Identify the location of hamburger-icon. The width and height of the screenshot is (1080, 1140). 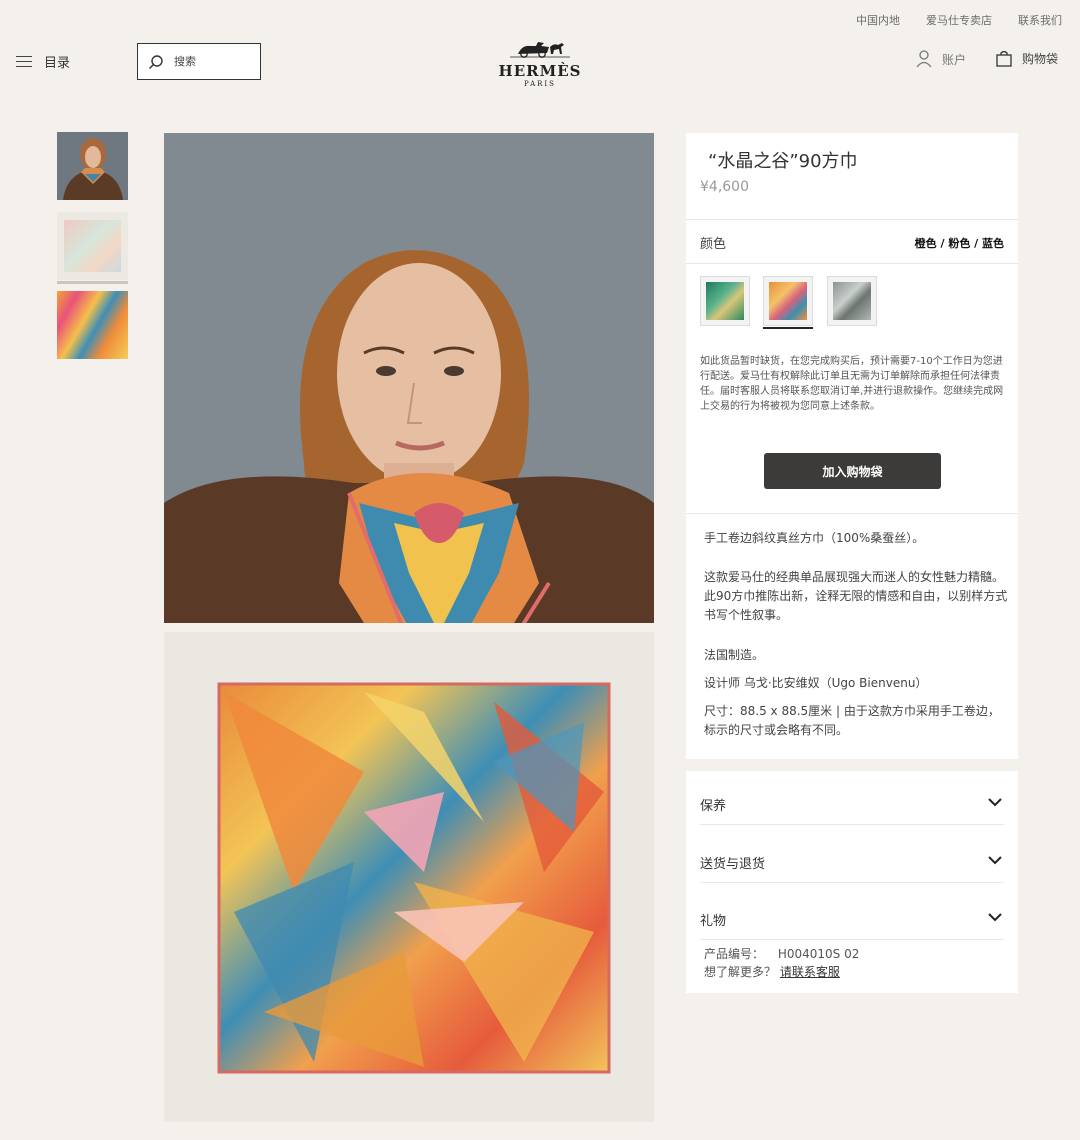
(24, 61).